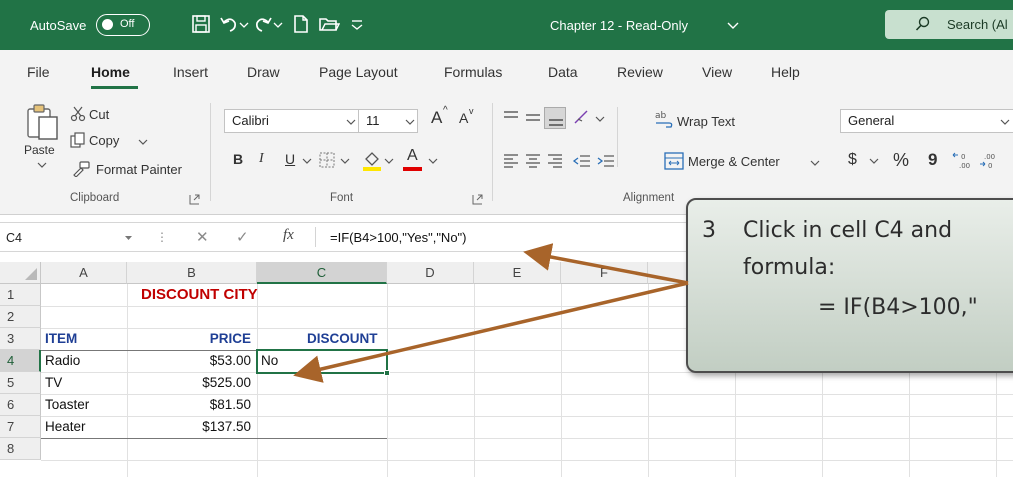  I want to click on active-cell-c4, so click(323, 362).